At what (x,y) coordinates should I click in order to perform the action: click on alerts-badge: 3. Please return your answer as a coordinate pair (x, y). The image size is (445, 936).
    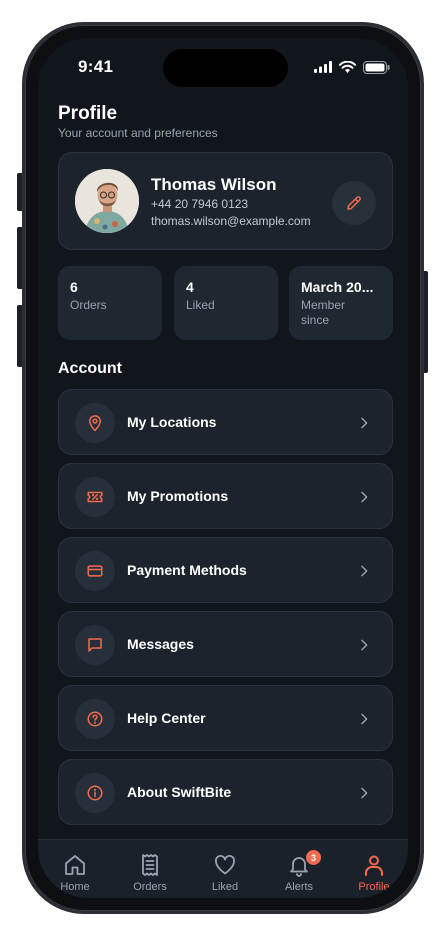
    Looking at the image, I should click on (313, 857).